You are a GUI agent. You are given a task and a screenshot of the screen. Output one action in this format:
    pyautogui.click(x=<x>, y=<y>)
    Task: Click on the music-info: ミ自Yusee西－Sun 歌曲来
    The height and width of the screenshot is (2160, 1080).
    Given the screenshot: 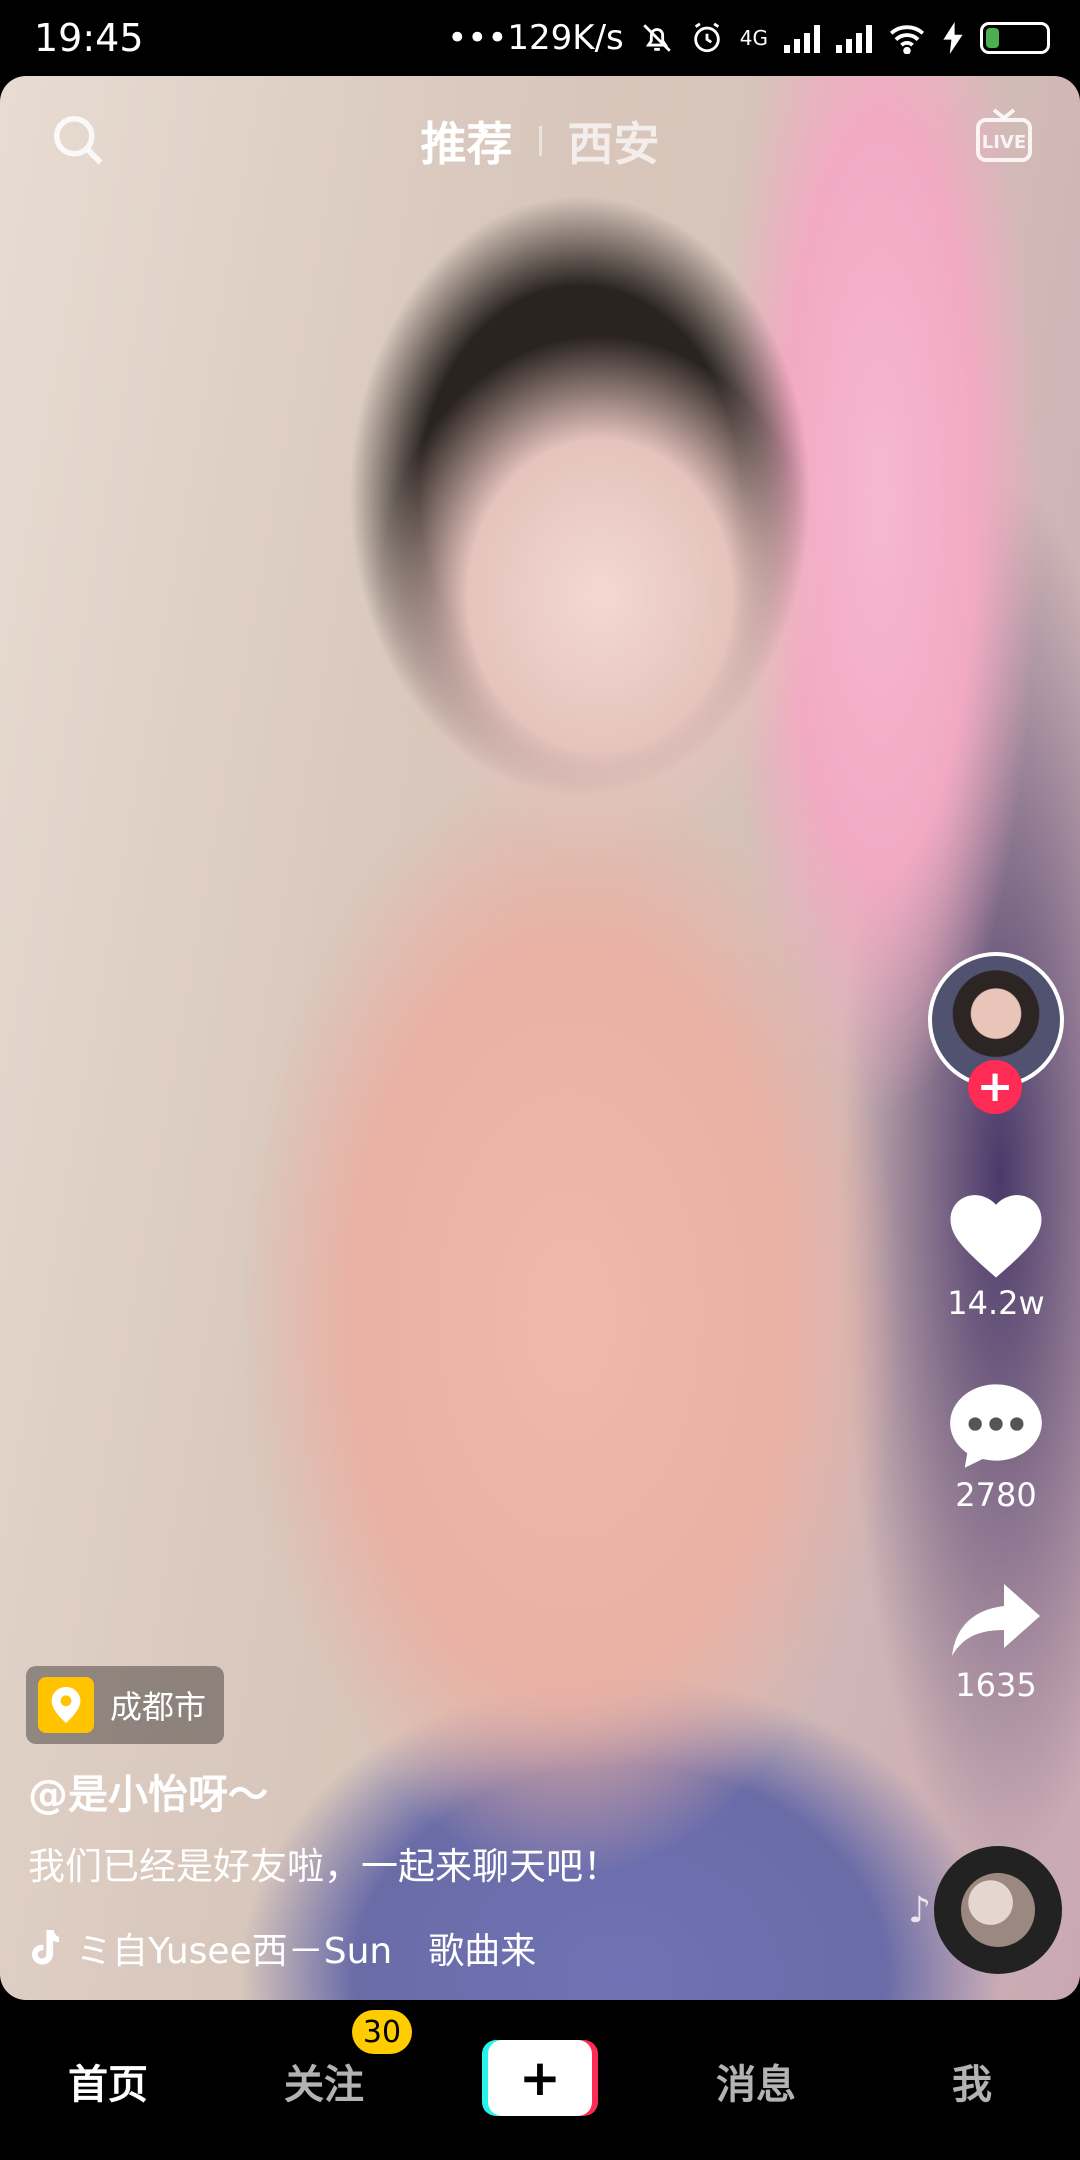 What is the action you would take?
    pyautogui.click(x=282, y=1948)
    